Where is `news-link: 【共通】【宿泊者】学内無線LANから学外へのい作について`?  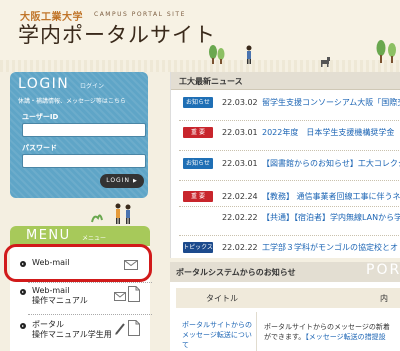
news-link: 【共通】【宿泊者】学内無線LANから学外へのい作について is located at coordinates (331, 217).